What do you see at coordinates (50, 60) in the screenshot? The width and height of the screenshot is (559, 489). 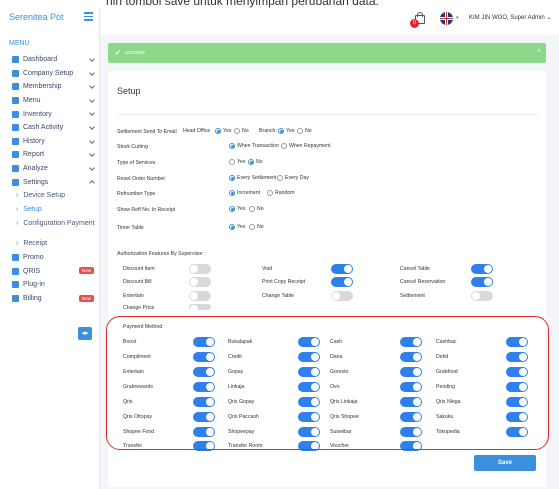 I see `sidebar-item-dashboard: Dashboard` at bounding box center [50, 60].